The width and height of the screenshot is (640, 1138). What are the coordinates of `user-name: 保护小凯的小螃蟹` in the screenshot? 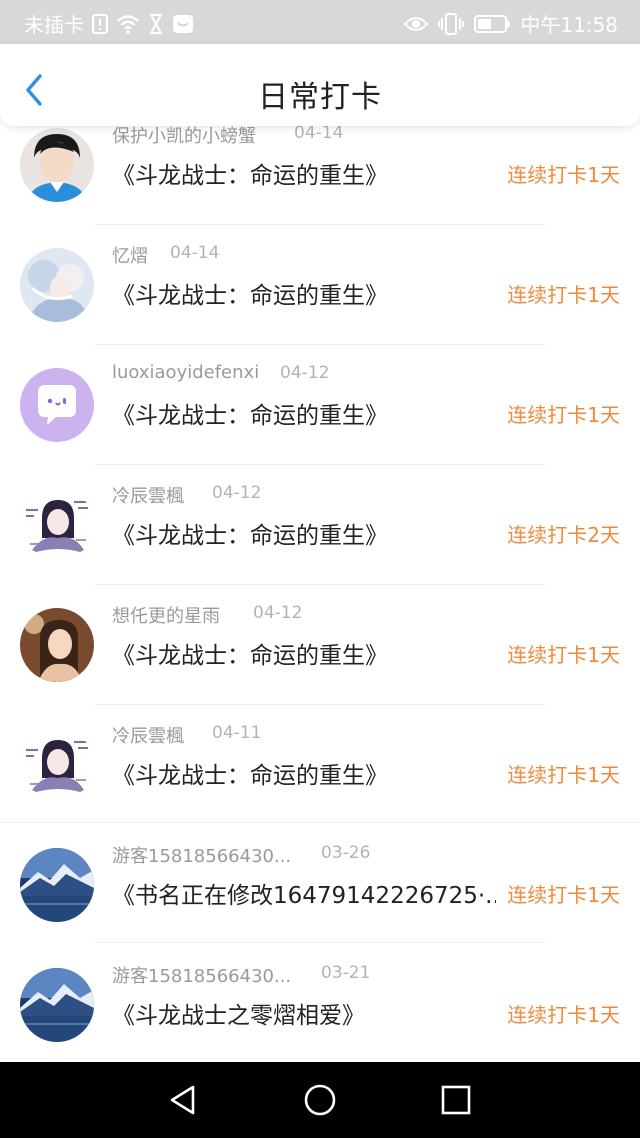 It's located at (184, 136).